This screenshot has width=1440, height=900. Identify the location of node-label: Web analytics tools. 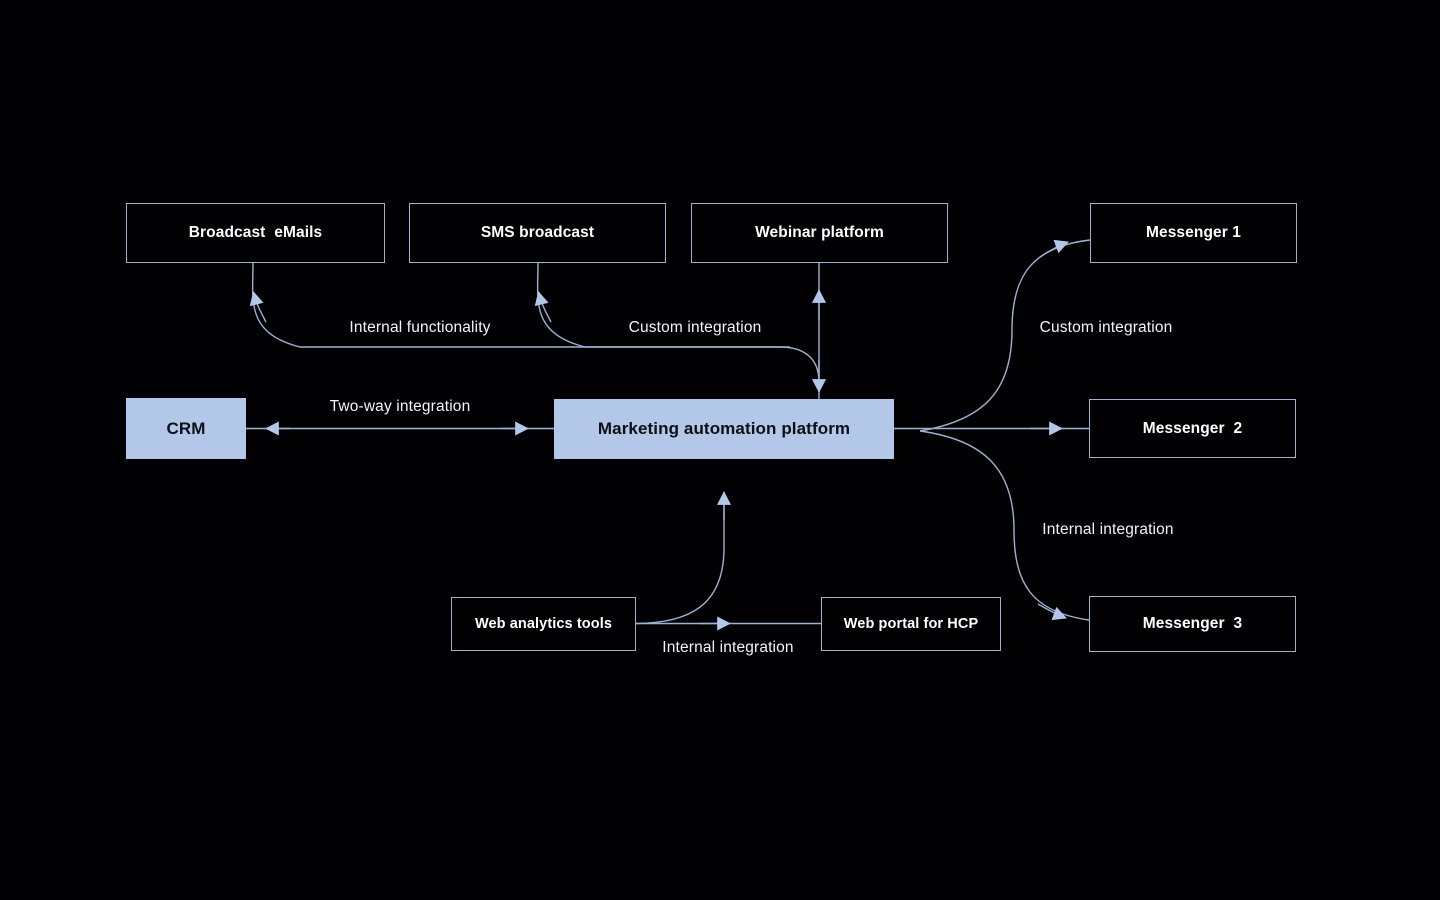
(543, 624).